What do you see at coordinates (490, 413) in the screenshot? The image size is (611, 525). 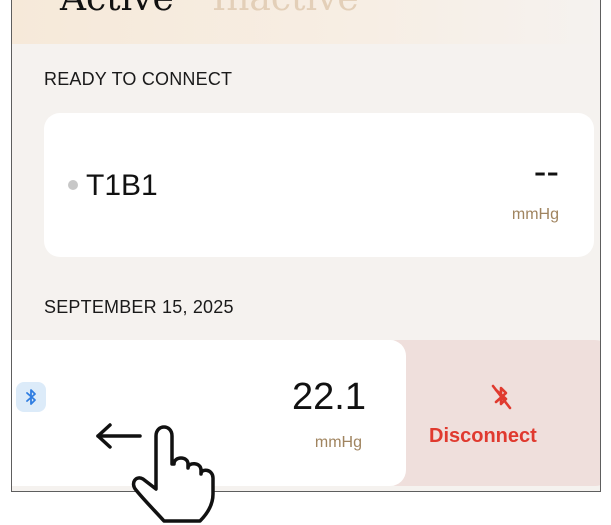 I see `disconnect-action` at bounding box center [490, 413].